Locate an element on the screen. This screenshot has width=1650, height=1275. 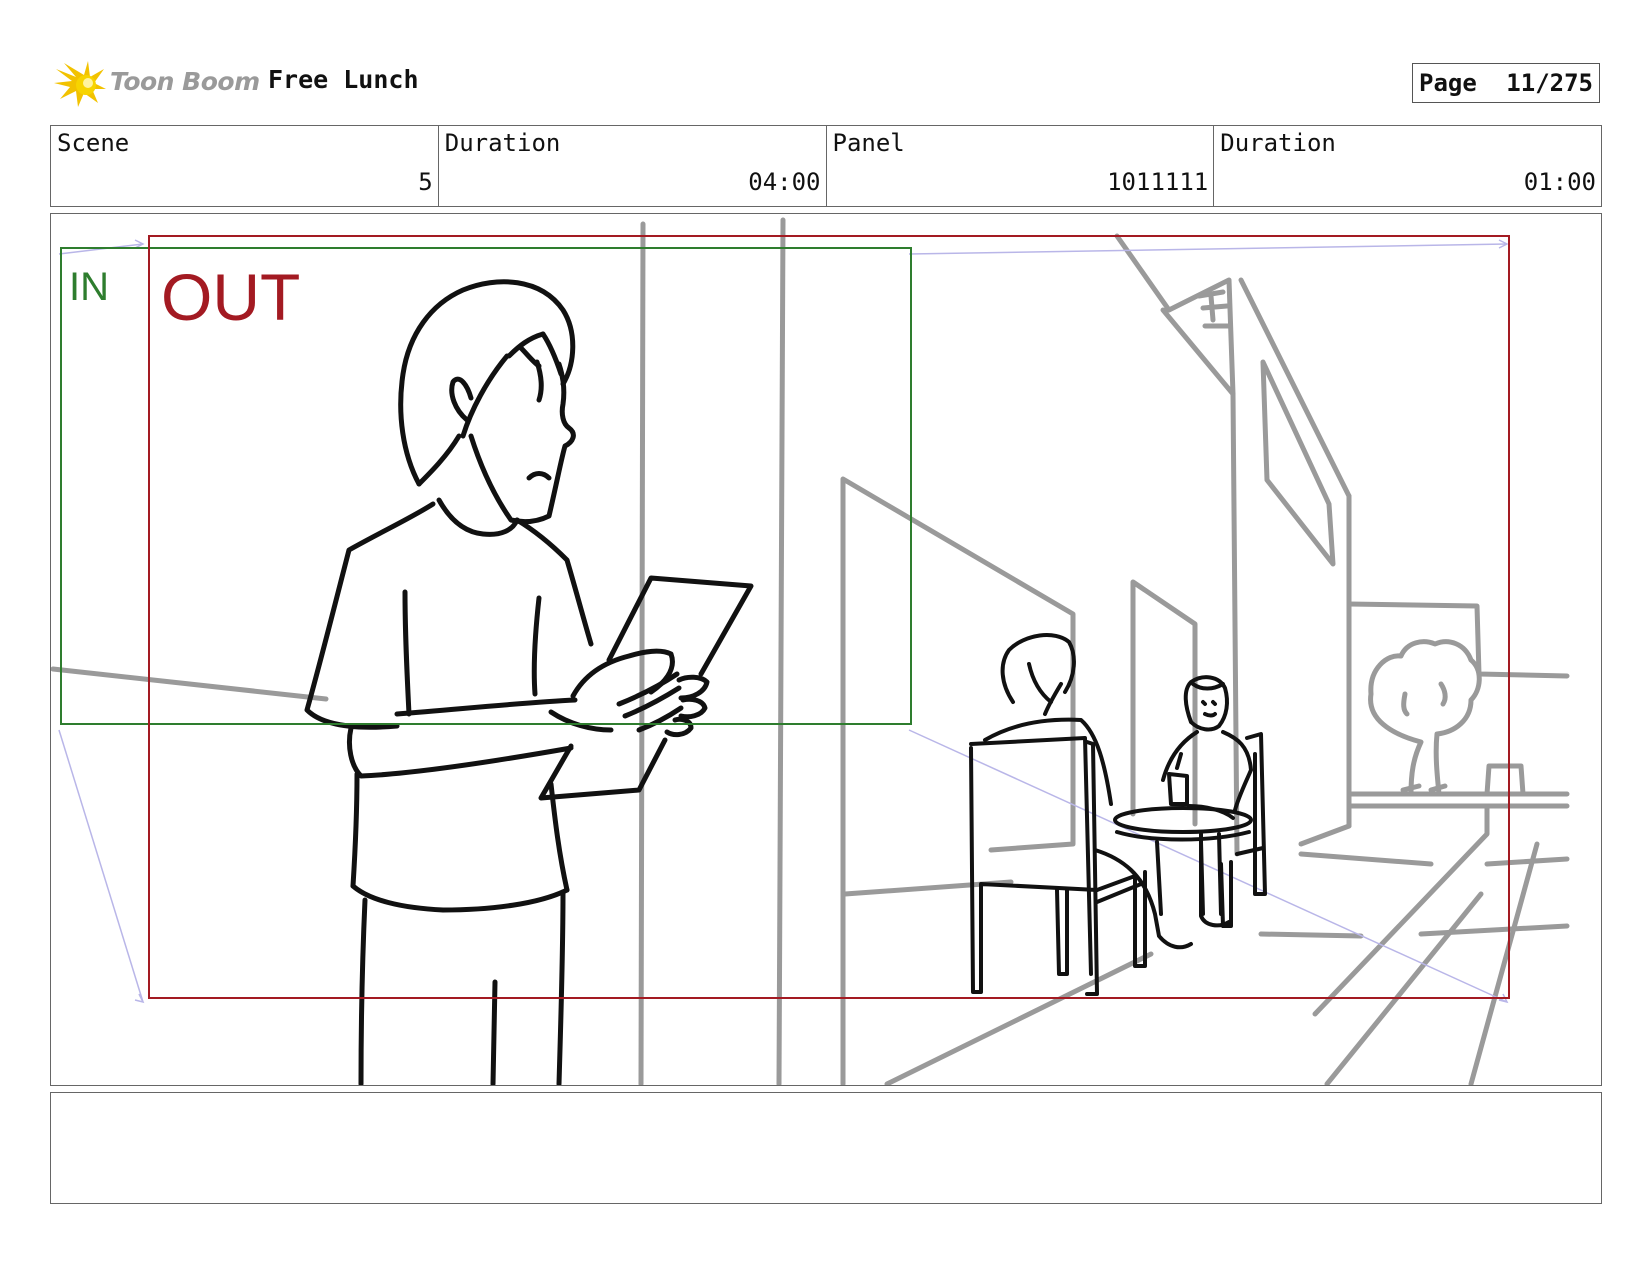
panel-duration-cell: Duration 01:00 is located at coordinates (1407, 166).